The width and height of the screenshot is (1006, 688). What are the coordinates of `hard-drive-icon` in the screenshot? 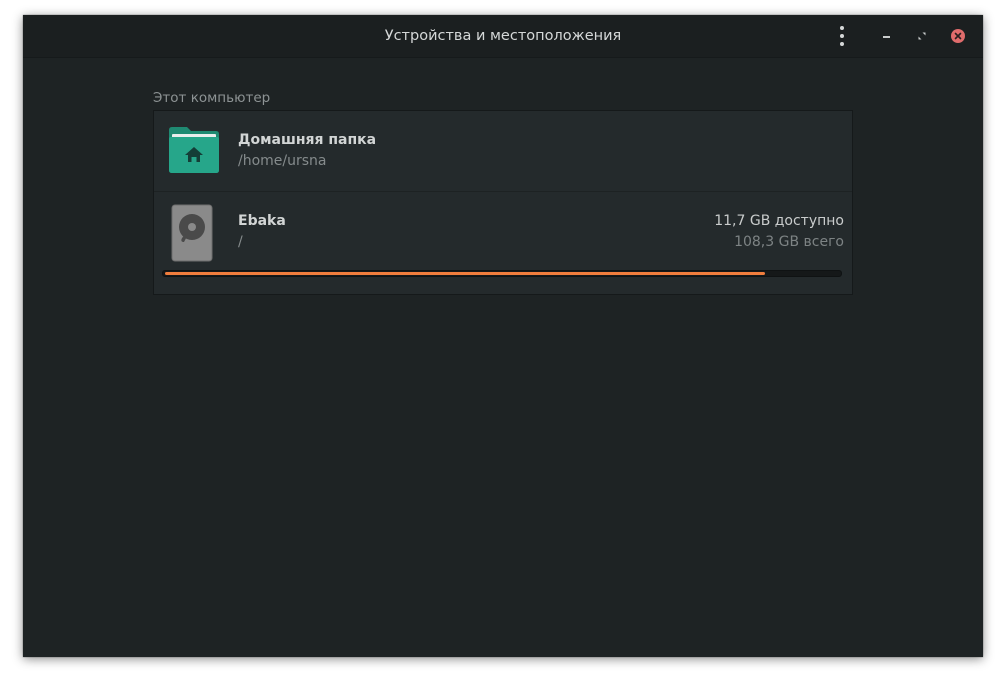 It's located at (192, 235).